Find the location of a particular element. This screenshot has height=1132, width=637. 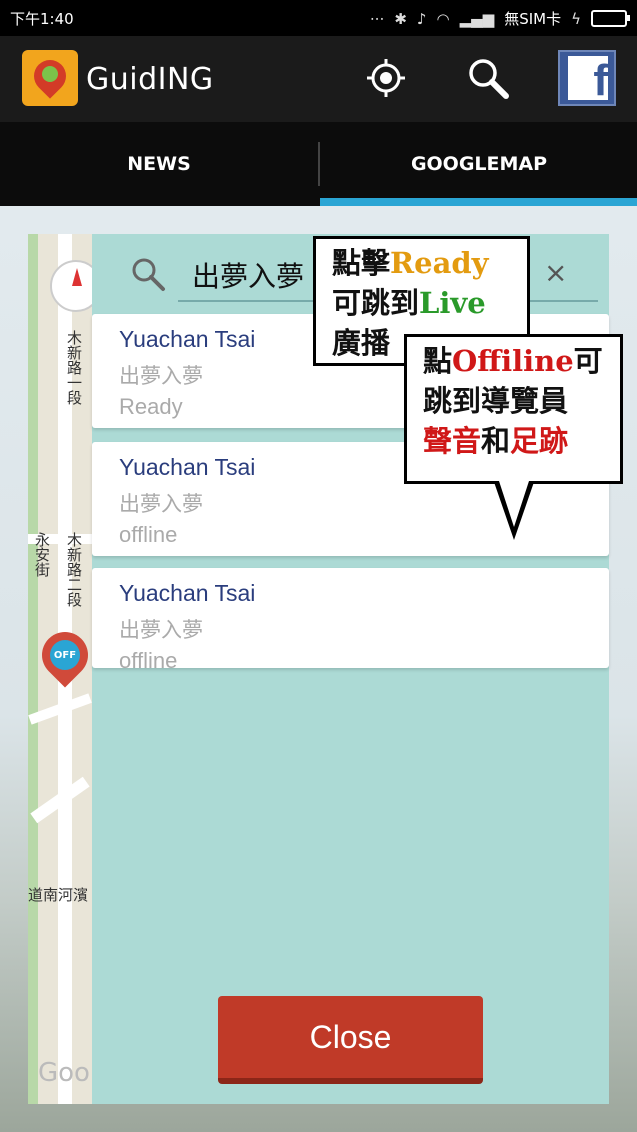

callout-line: 點Offiline可 is located at coordinates (513, 361).